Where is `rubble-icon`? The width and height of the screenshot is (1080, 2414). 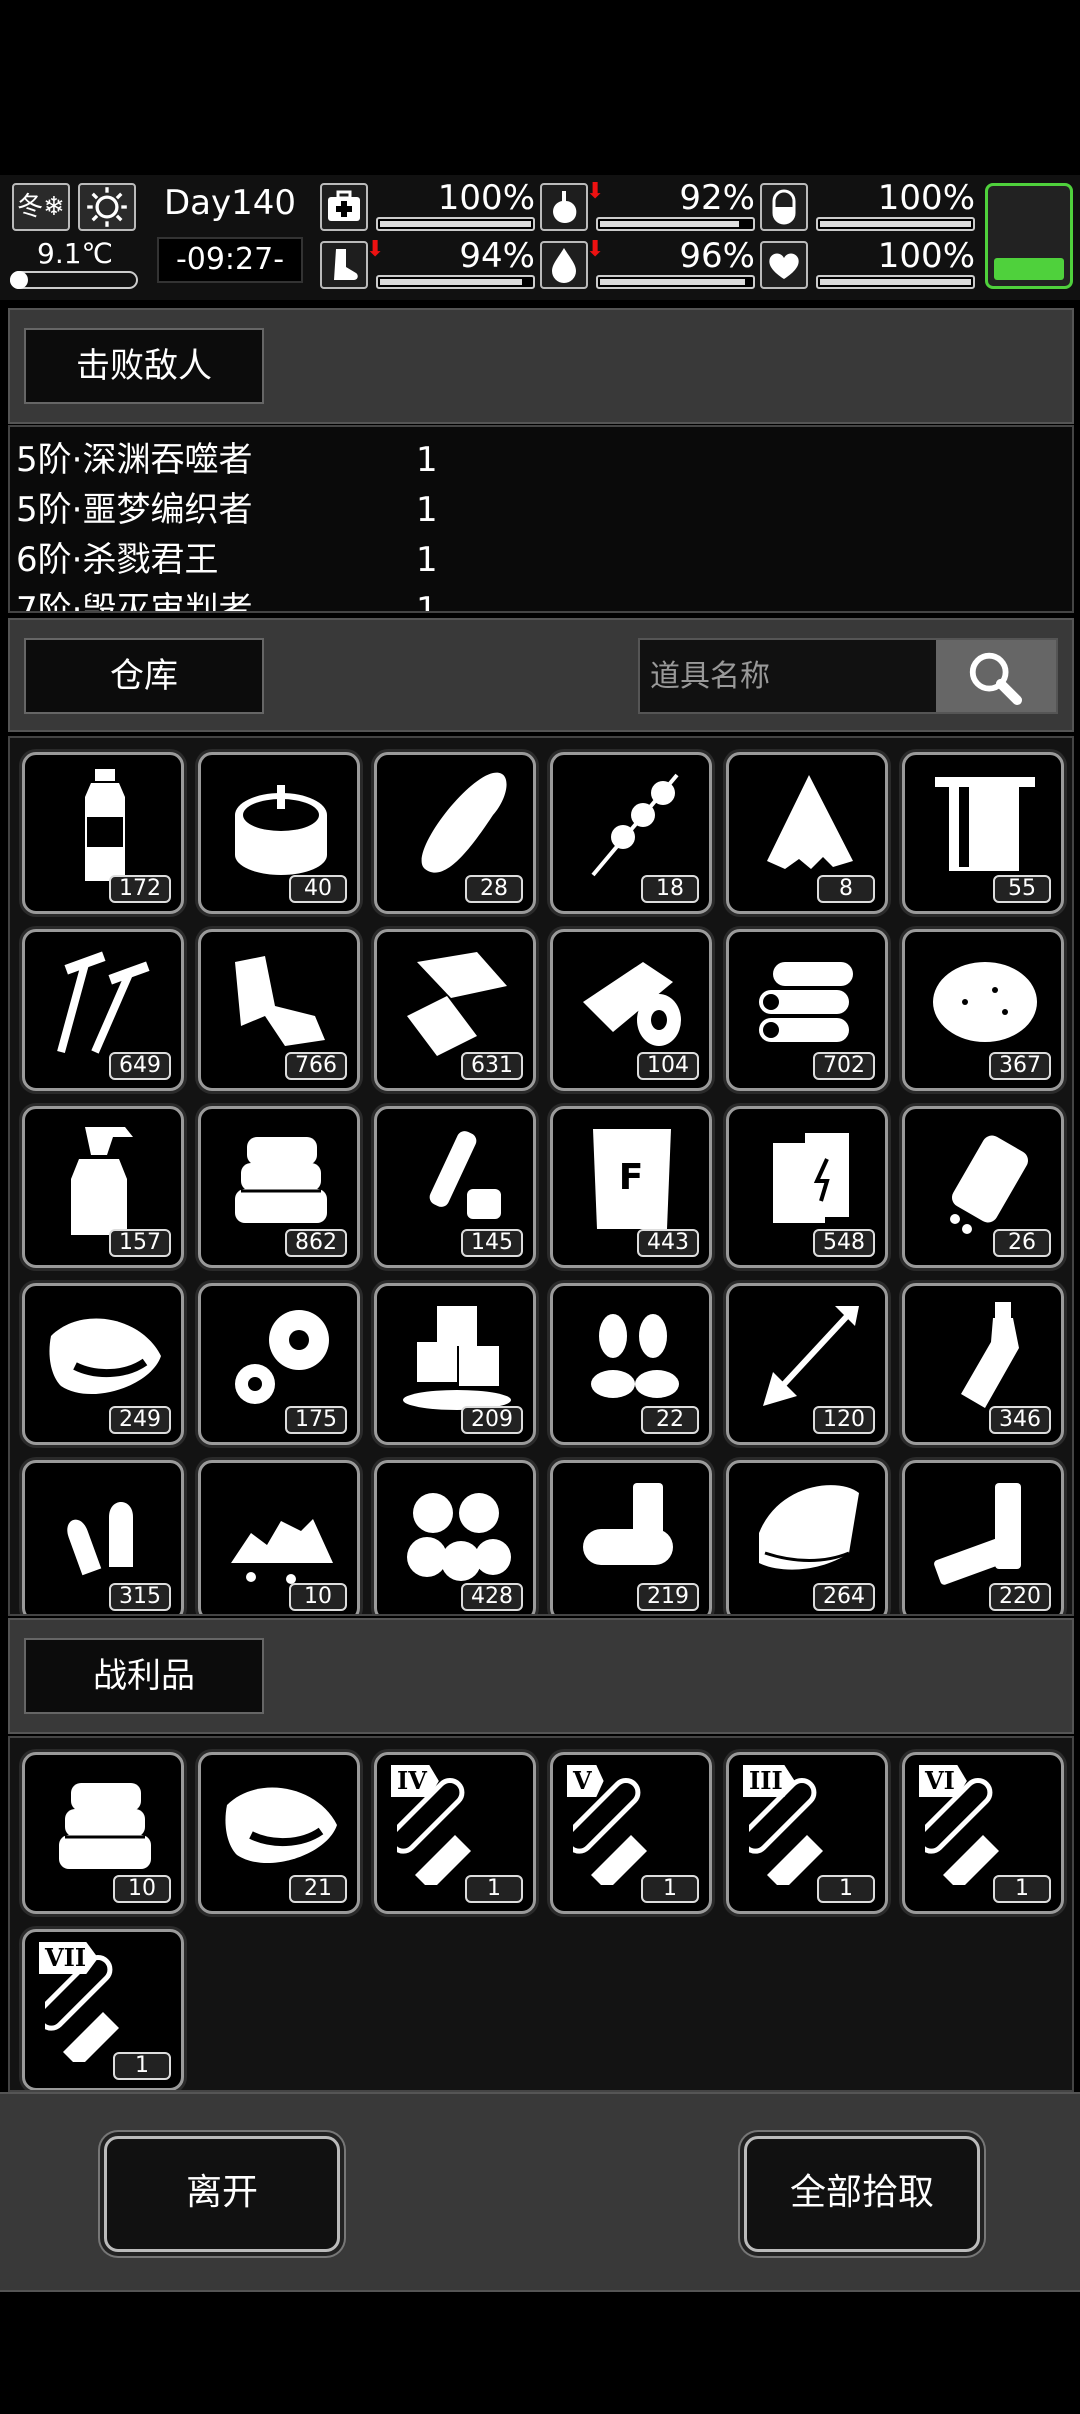 rubble-icon is located at coordinates (282, 1551).